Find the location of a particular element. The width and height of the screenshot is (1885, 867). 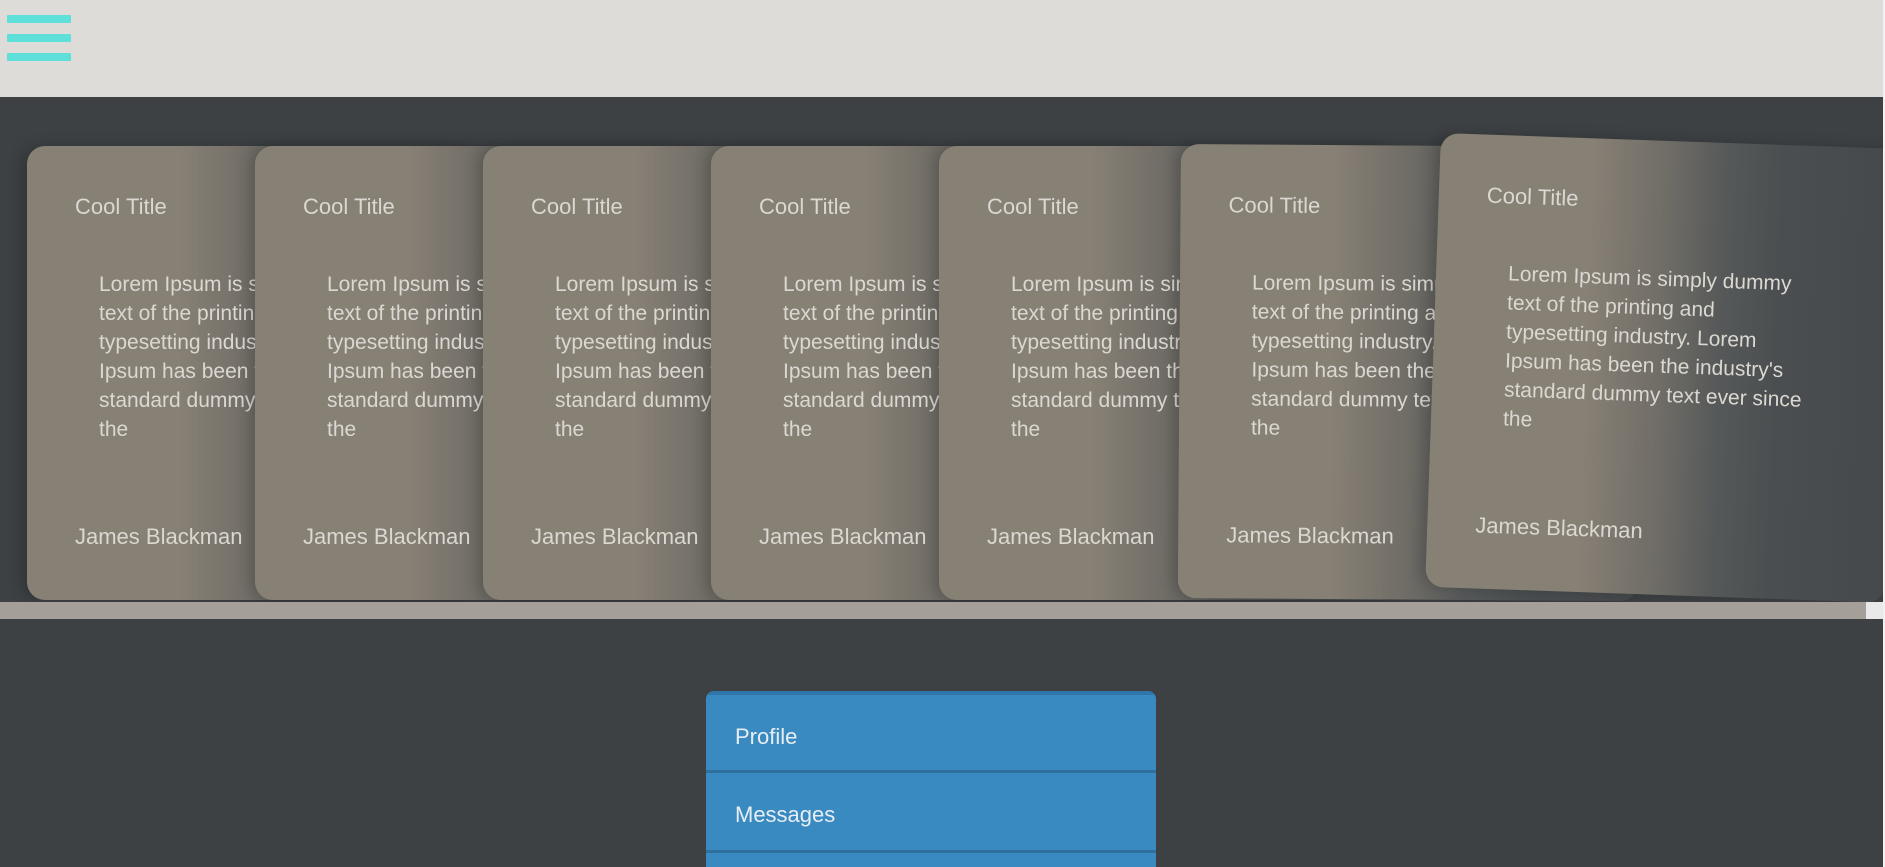

menu-item-label: Profile is located at coordinates (766, 736).